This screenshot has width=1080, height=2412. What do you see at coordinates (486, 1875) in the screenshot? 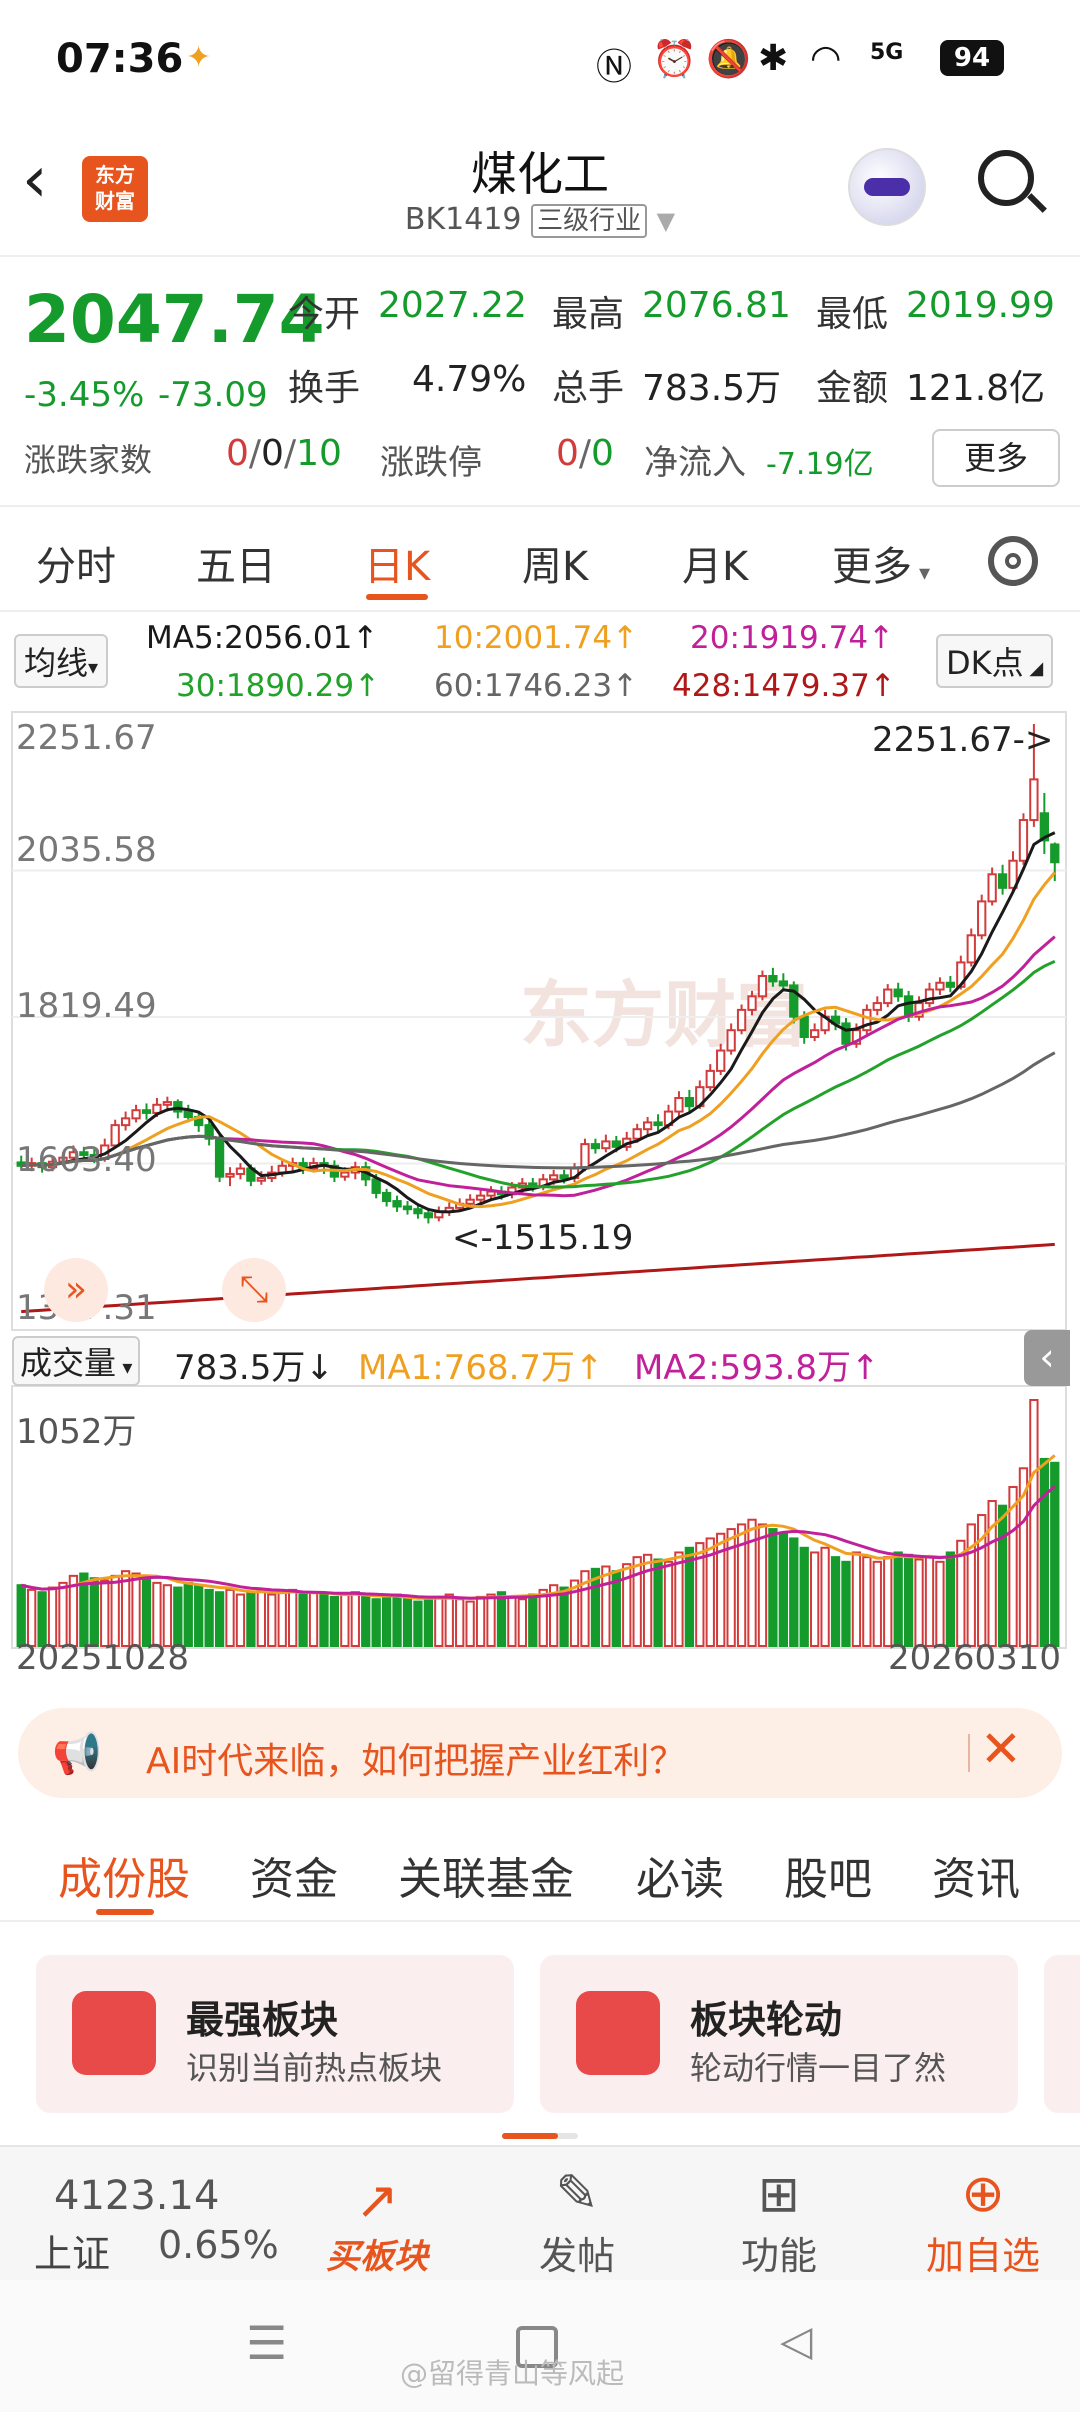
I see `tab-related-funds: 关联基金` at bounding box center [486, 1875].